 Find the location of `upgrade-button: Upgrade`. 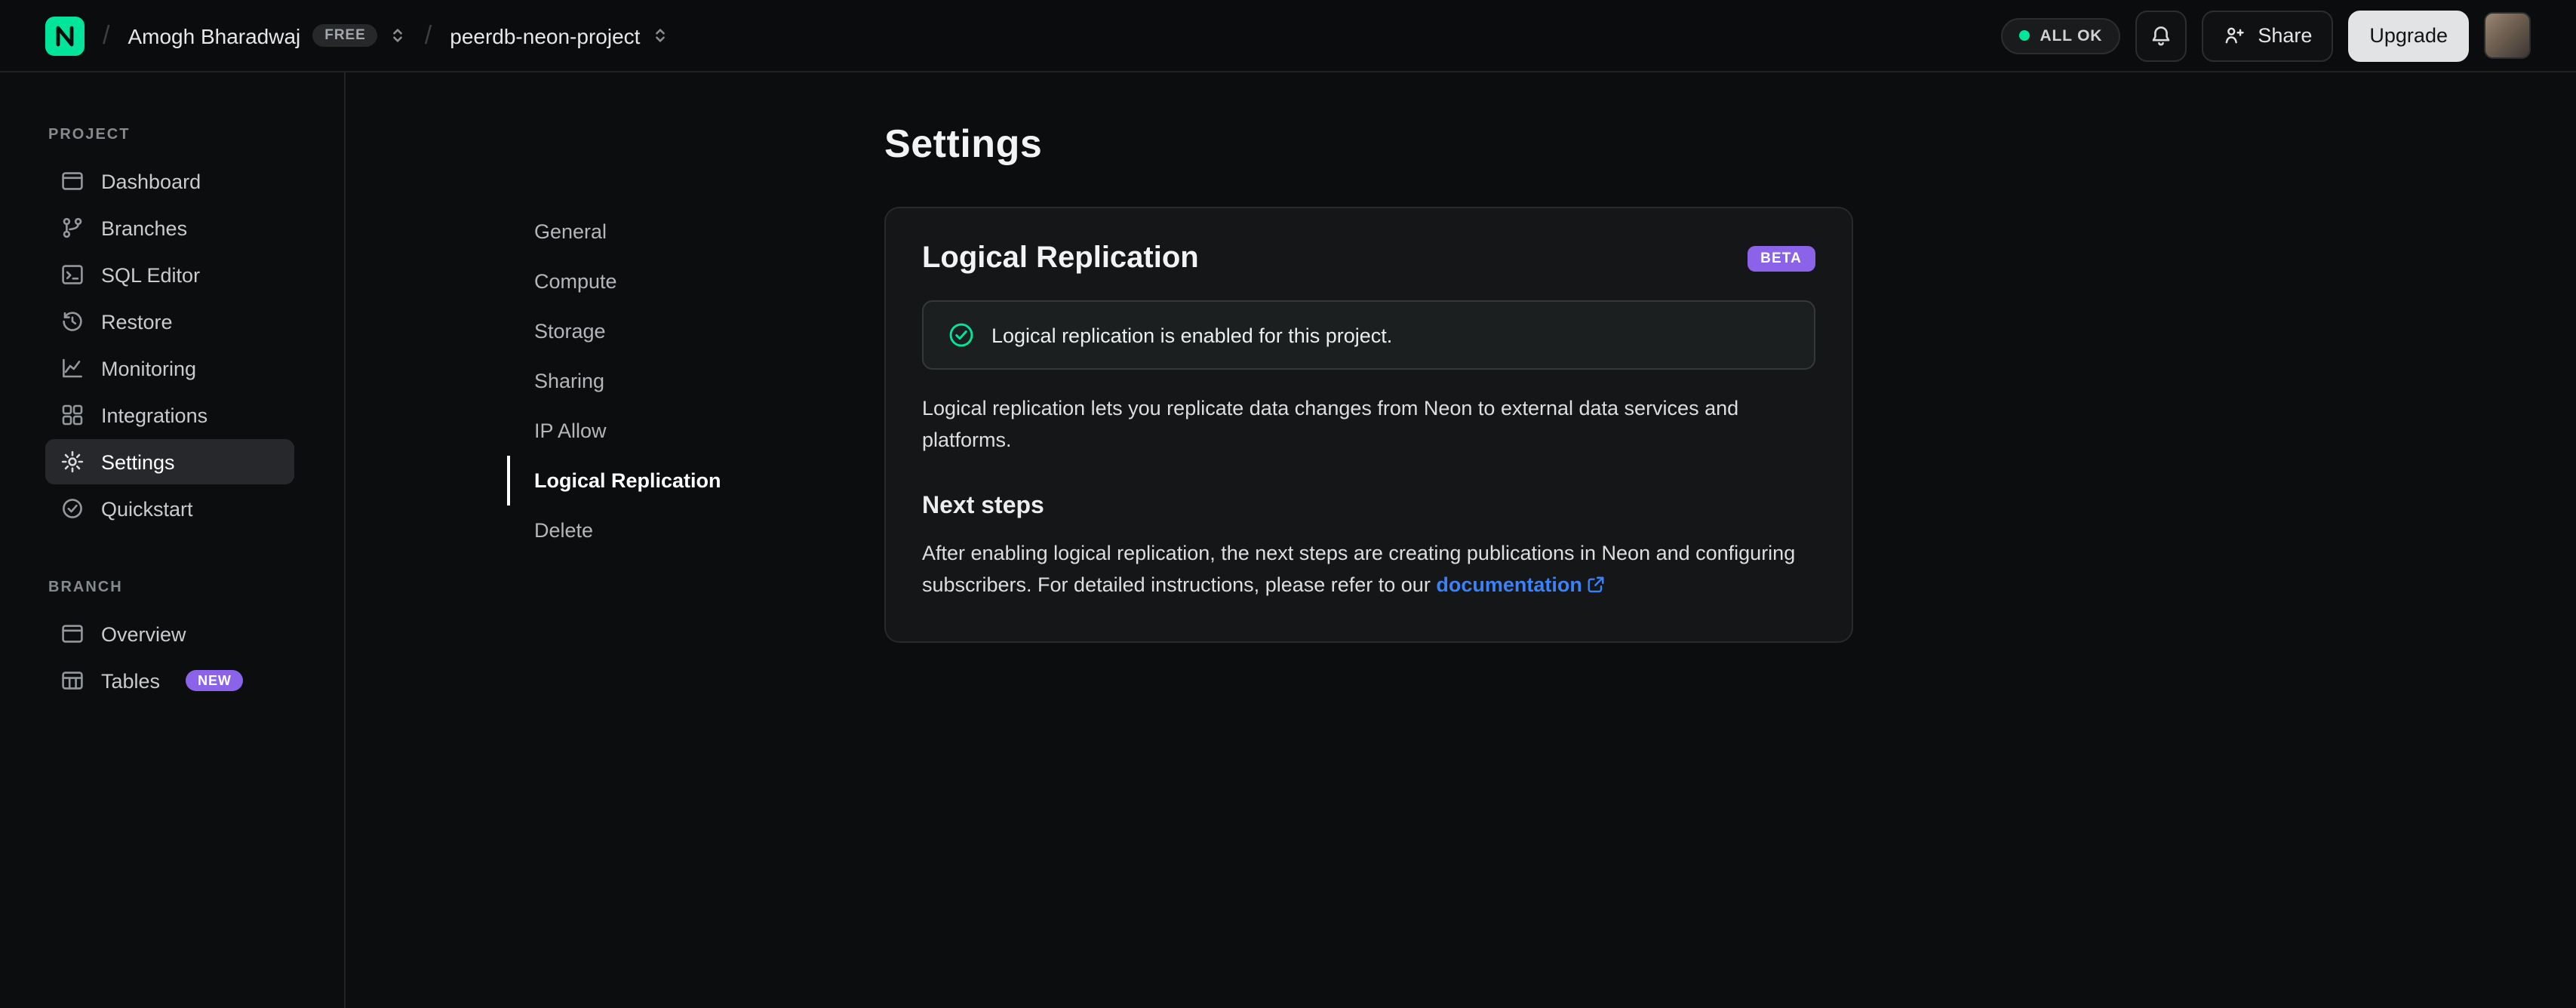

upgrade-button: Upgrade is located at coordinates (2408, 35).